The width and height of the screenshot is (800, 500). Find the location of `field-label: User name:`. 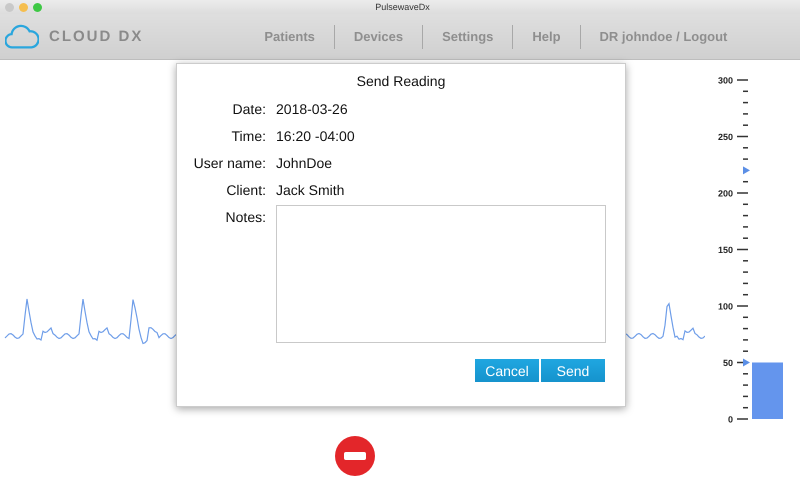

field-label: User name: is located at coordinates (229, 163).